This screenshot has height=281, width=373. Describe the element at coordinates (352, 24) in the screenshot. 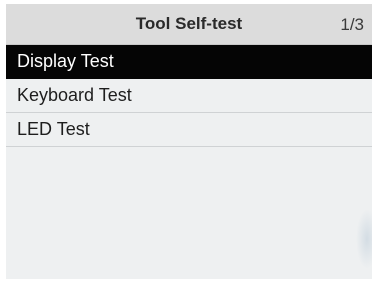

I see `page-indicator: 1/3` at that location.